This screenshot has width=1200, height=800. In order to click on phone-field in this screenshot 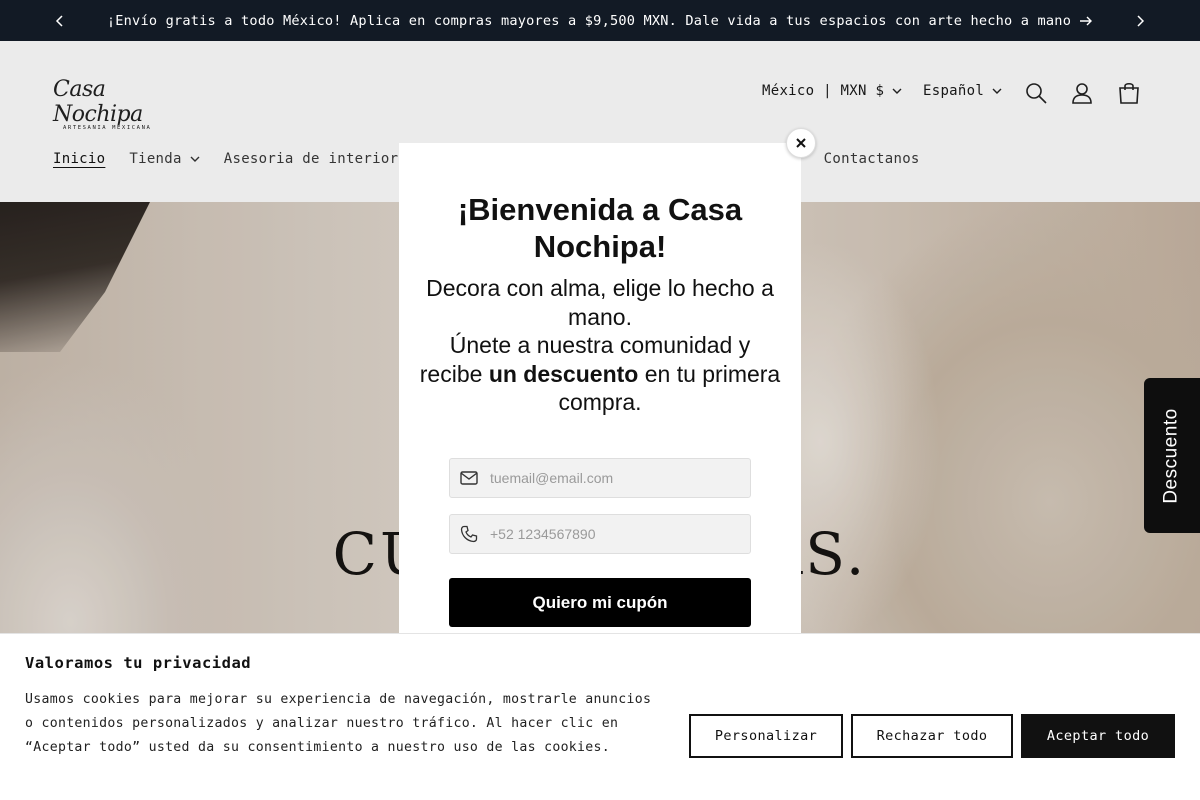, I will do `click(600, 534)`.